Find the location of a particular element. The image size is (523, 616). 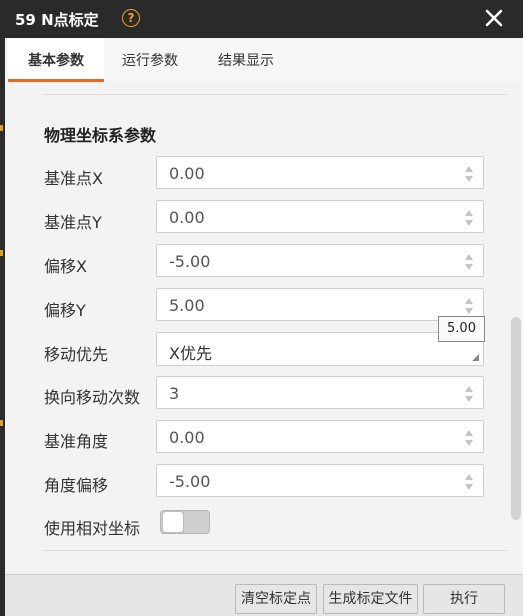

angle-offset-value: -5.00 is located at coordinates (190, 481).